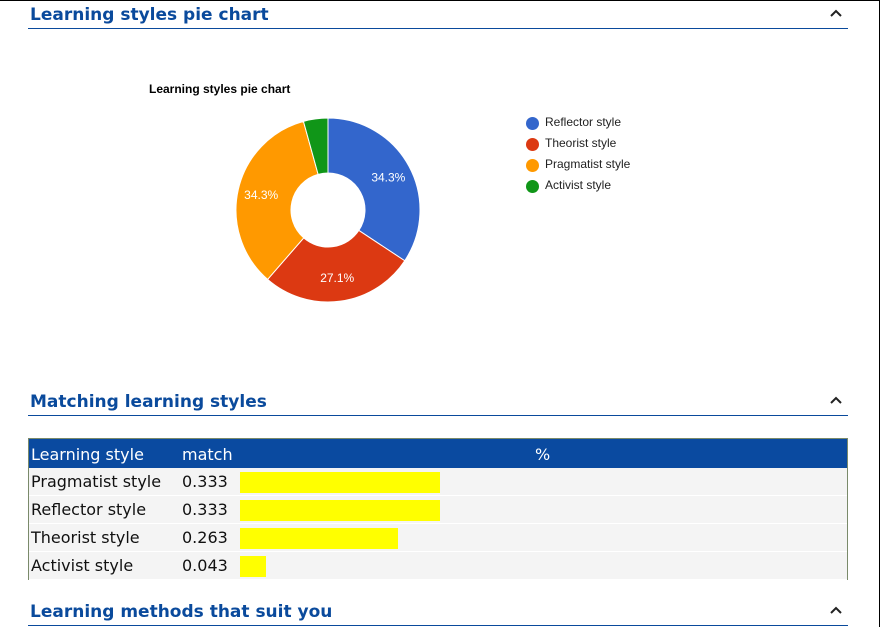 This screenshot has height=627, width=880. I want to click on pie-section-header: Learning styles pie chart, so click(438, 15).